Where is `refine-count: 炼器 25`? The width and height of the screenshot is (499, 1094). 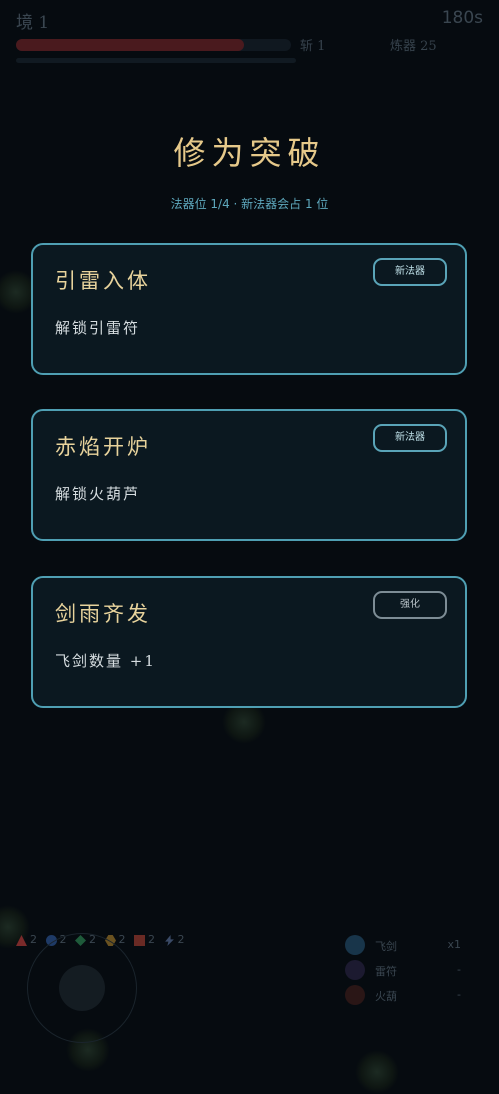
refine-count: 炼器 25 is located at coordinates (413, 46).